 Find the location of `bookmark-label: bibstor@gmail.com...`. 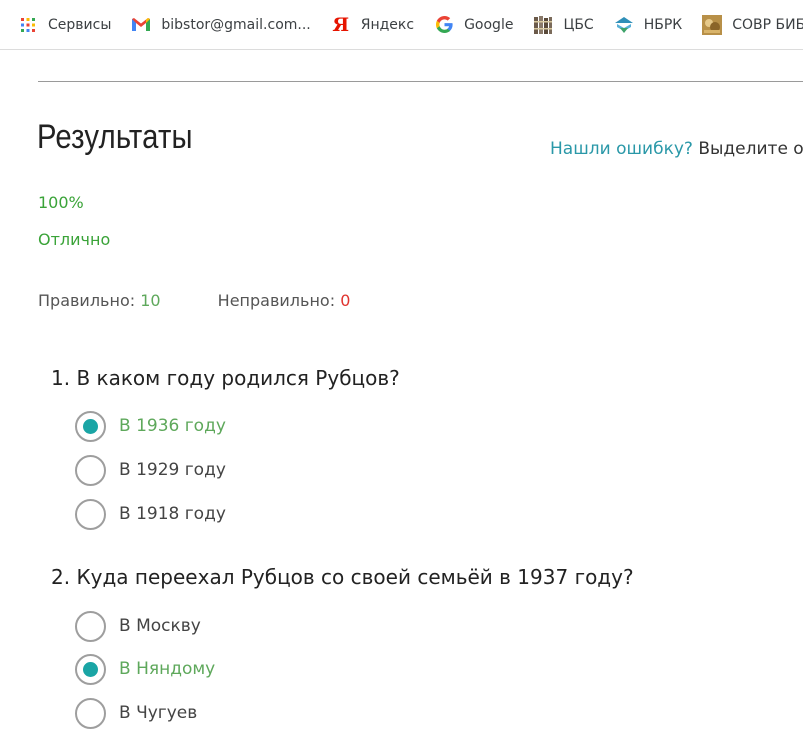

bookmark-label: bibstor@gmail.com... is located at coordinates (236, 24).